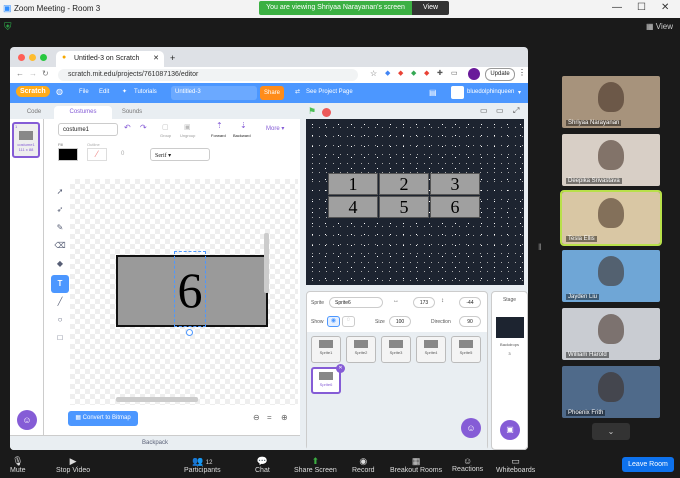 The width and height of the screenshot is (680, 478). I want to click on close-icon: ✕, so click(665, 7).